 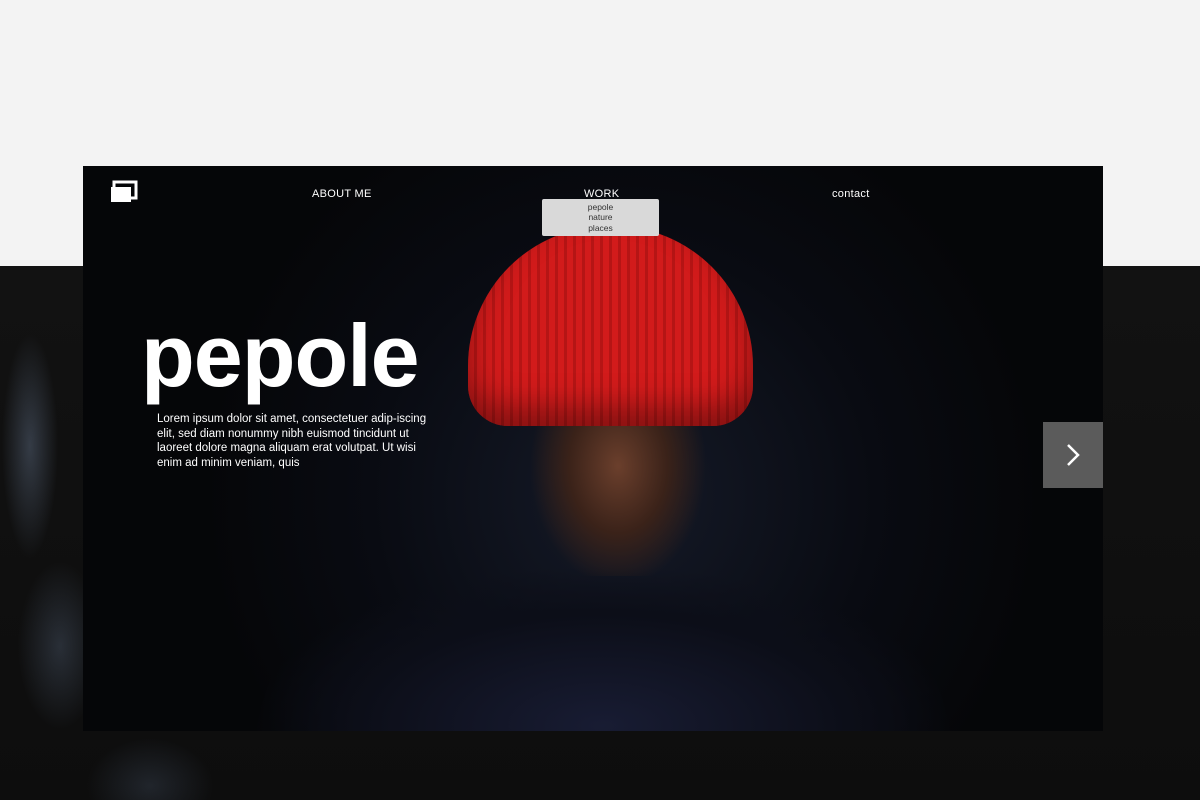 I want to click on dropdown-item-pepole: pepole, so click(x=601, y=207).